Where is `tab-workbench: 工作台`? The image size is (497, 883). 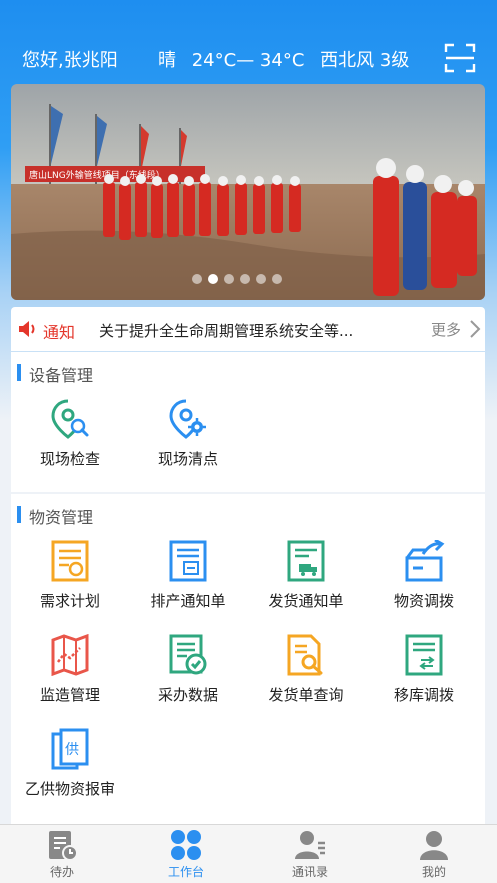 tab-workbench: 工作台 is located at coordinates (186, 854).